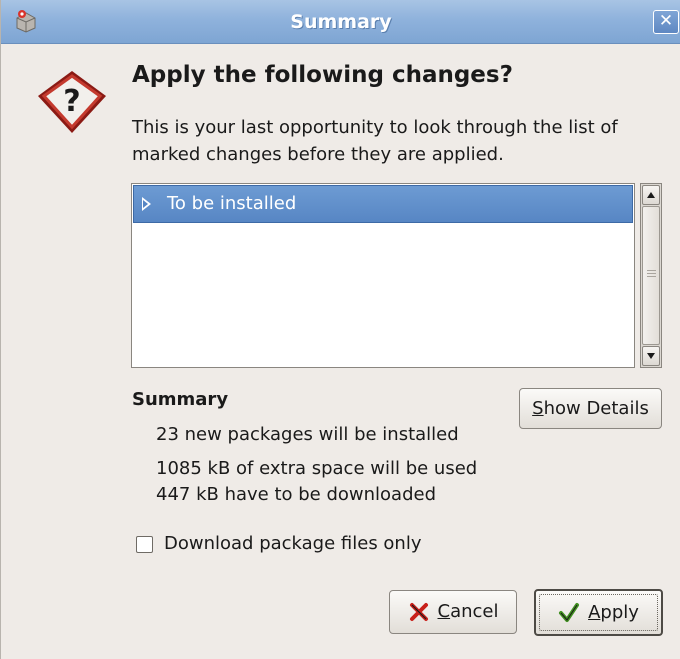 The height and width of the screenshot is (659, 680). What do you see at coordinates (418, 612) in the screenshot?
I see `cancel-x-icon` at bounding box center [418, 612].